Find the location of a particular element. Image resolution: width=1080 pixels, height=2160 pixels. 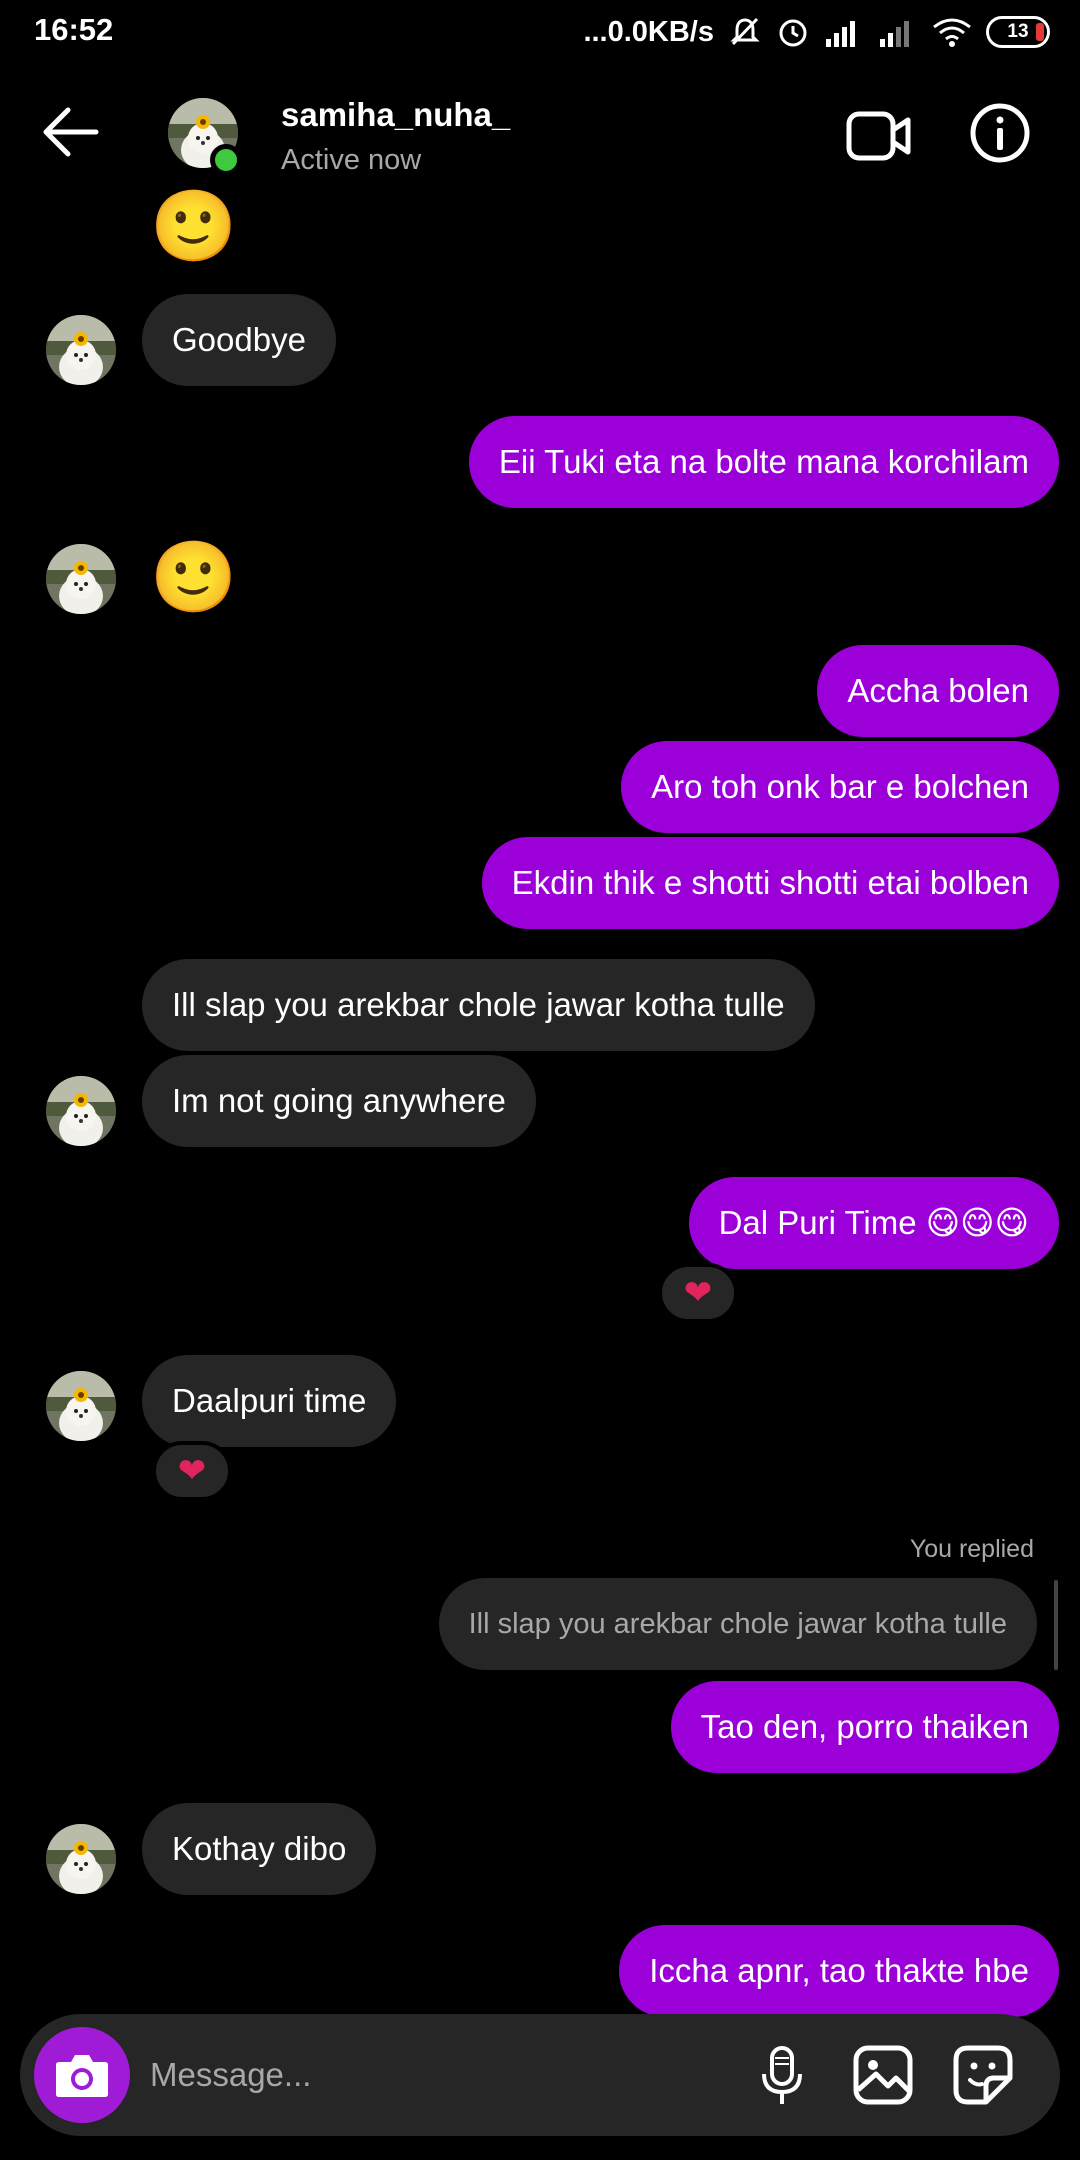

message-bubble-incoming: Goodbye is located at coordinates (239, 340).